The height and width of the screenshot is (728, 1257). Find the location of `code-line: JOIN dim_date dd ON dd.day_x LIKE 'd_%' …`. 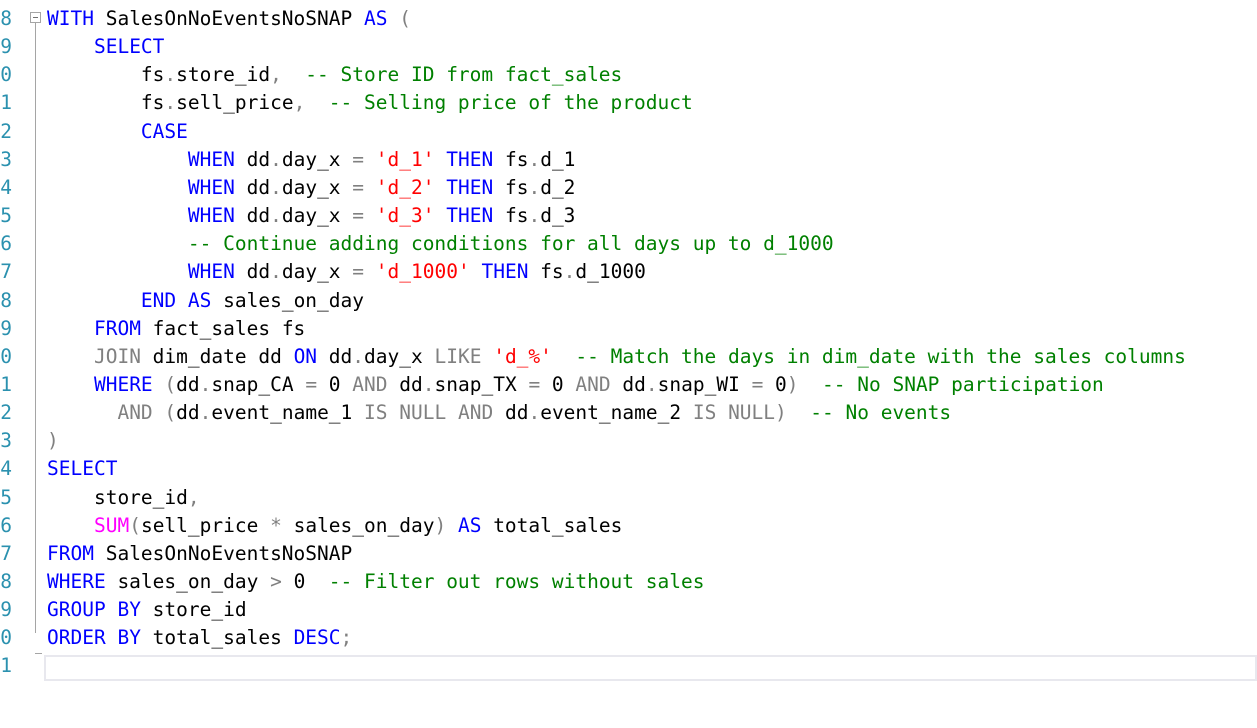

code-line: JOIN dim_date dd ON dd.day_x LIKE 'd_%' … is located at coordinates (616, 357).